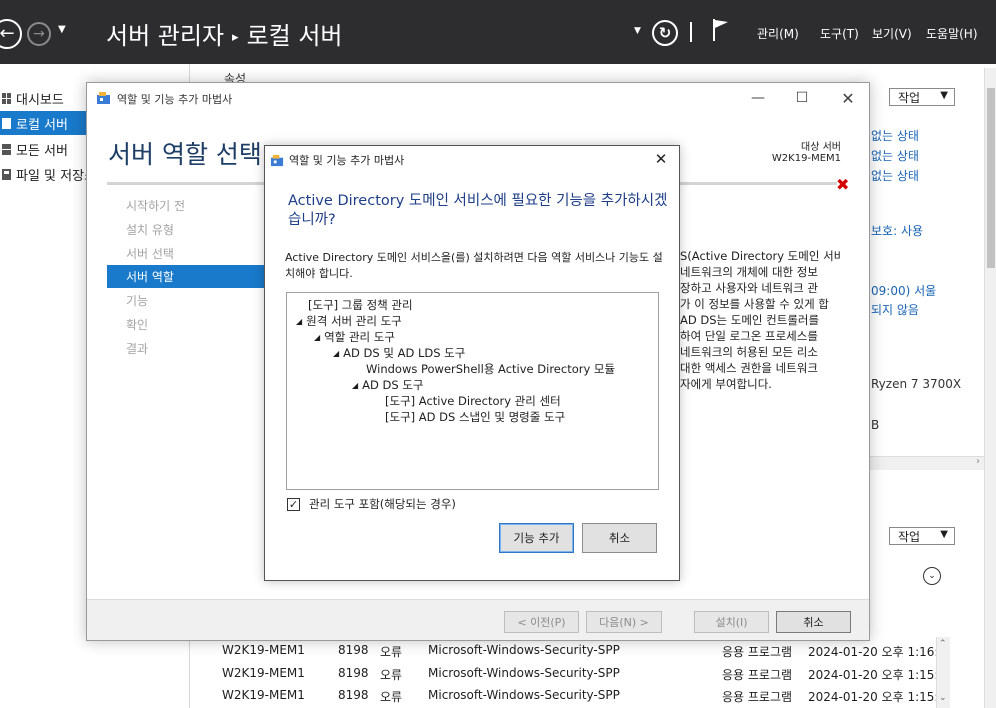 This screenshot has height=708, width=996. Describe the element at coordinates (895, 309) in the screenshot. I see `activation-link: 되지 않음` at that location.